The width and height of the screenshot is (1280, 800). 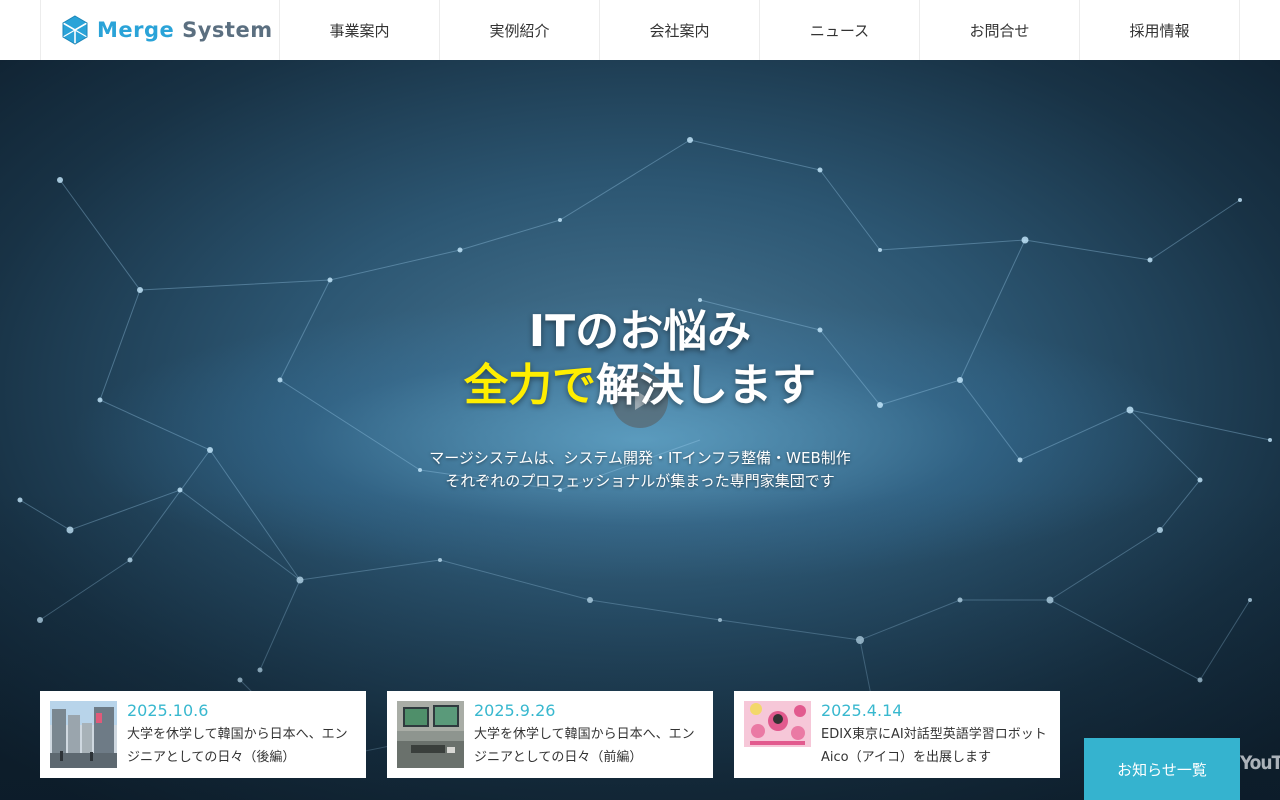 I want to click on nav-item-company: 会社案内, so click(x=680, y=30).